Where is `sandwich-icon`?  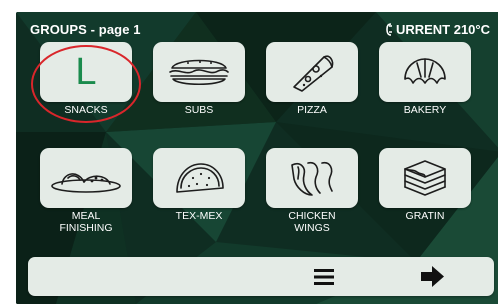
sandwich-icon is located at coordinates (199, 72).